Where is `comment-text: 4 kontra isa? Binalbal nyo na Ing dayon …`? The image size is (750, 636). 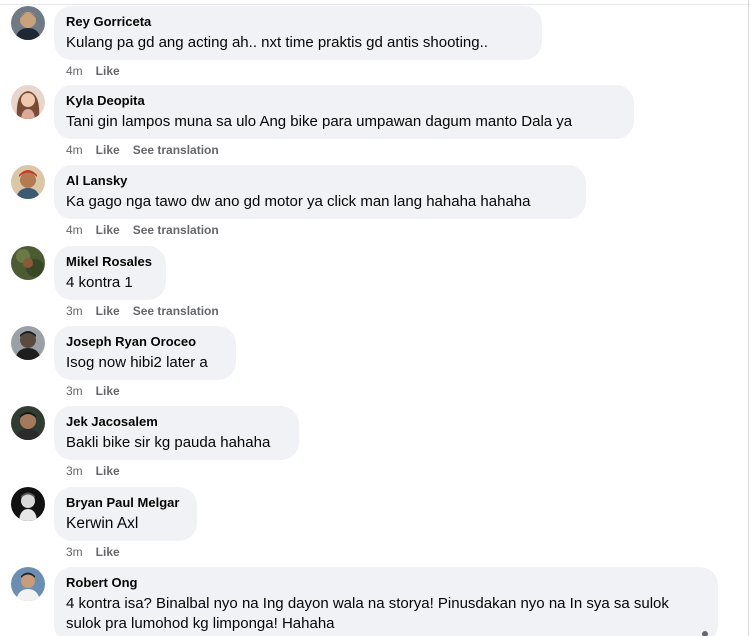 comment-text: 4 kontra isa? Binalbal nyo na Ing dayon … is located at coordinates (367, 613).